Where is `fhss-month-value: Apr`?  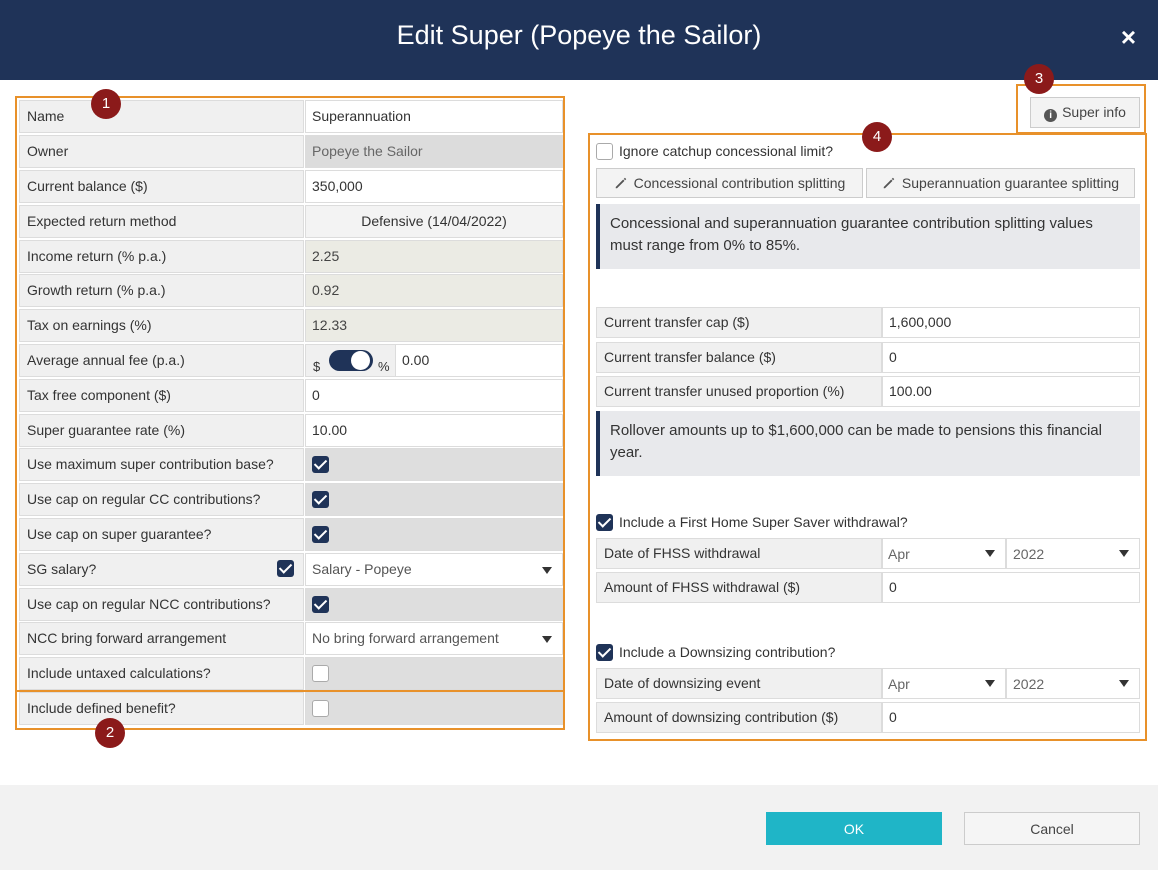
fhss-month-value: Apr is located at coordinates (899, 554).